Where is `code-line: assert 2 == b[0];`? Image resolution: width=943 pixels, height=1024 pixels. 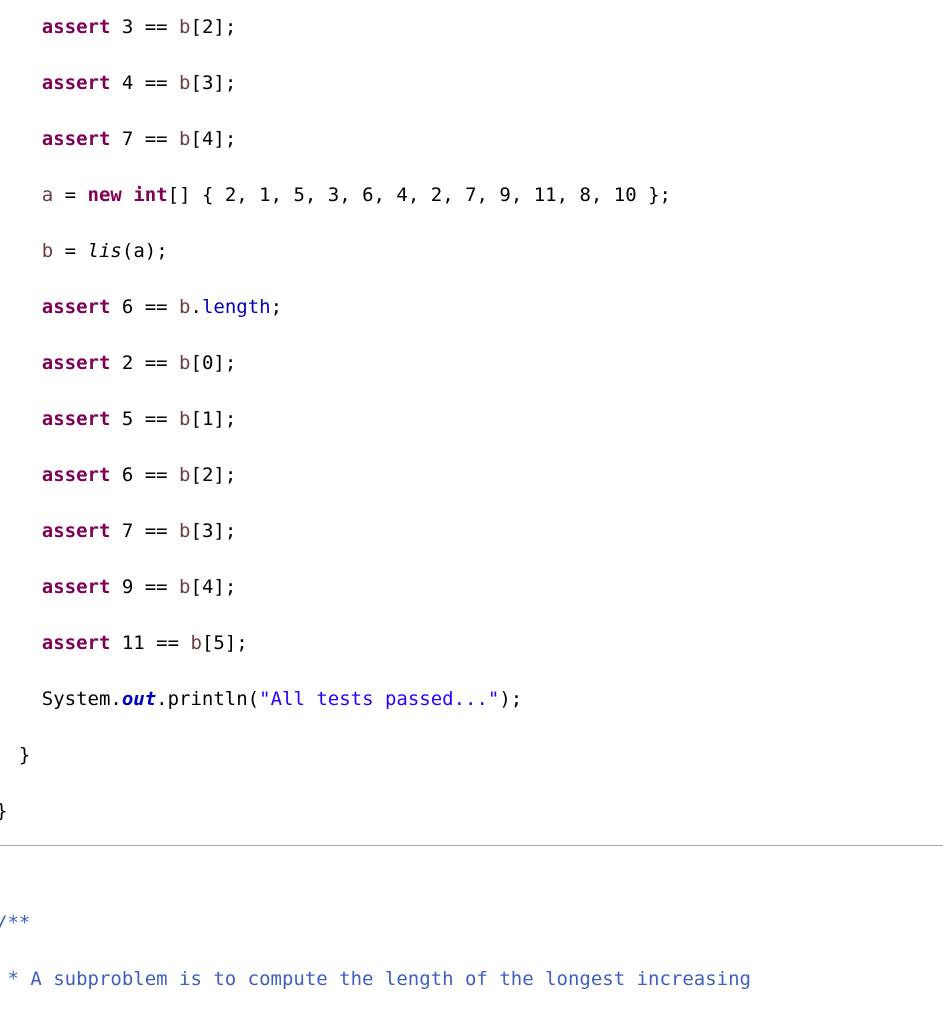
code-line: assert 2 == b[0]; is located at coordinates (392, 363).